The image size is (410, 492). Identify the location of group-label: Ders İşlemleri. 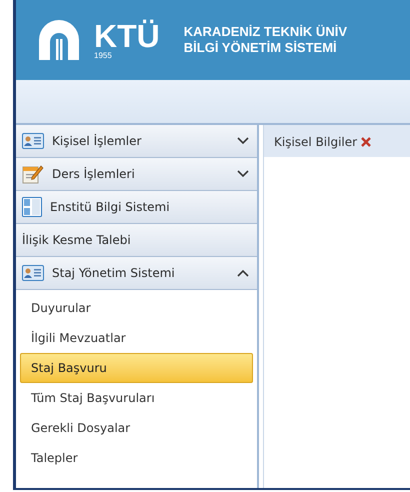
(93, 174).